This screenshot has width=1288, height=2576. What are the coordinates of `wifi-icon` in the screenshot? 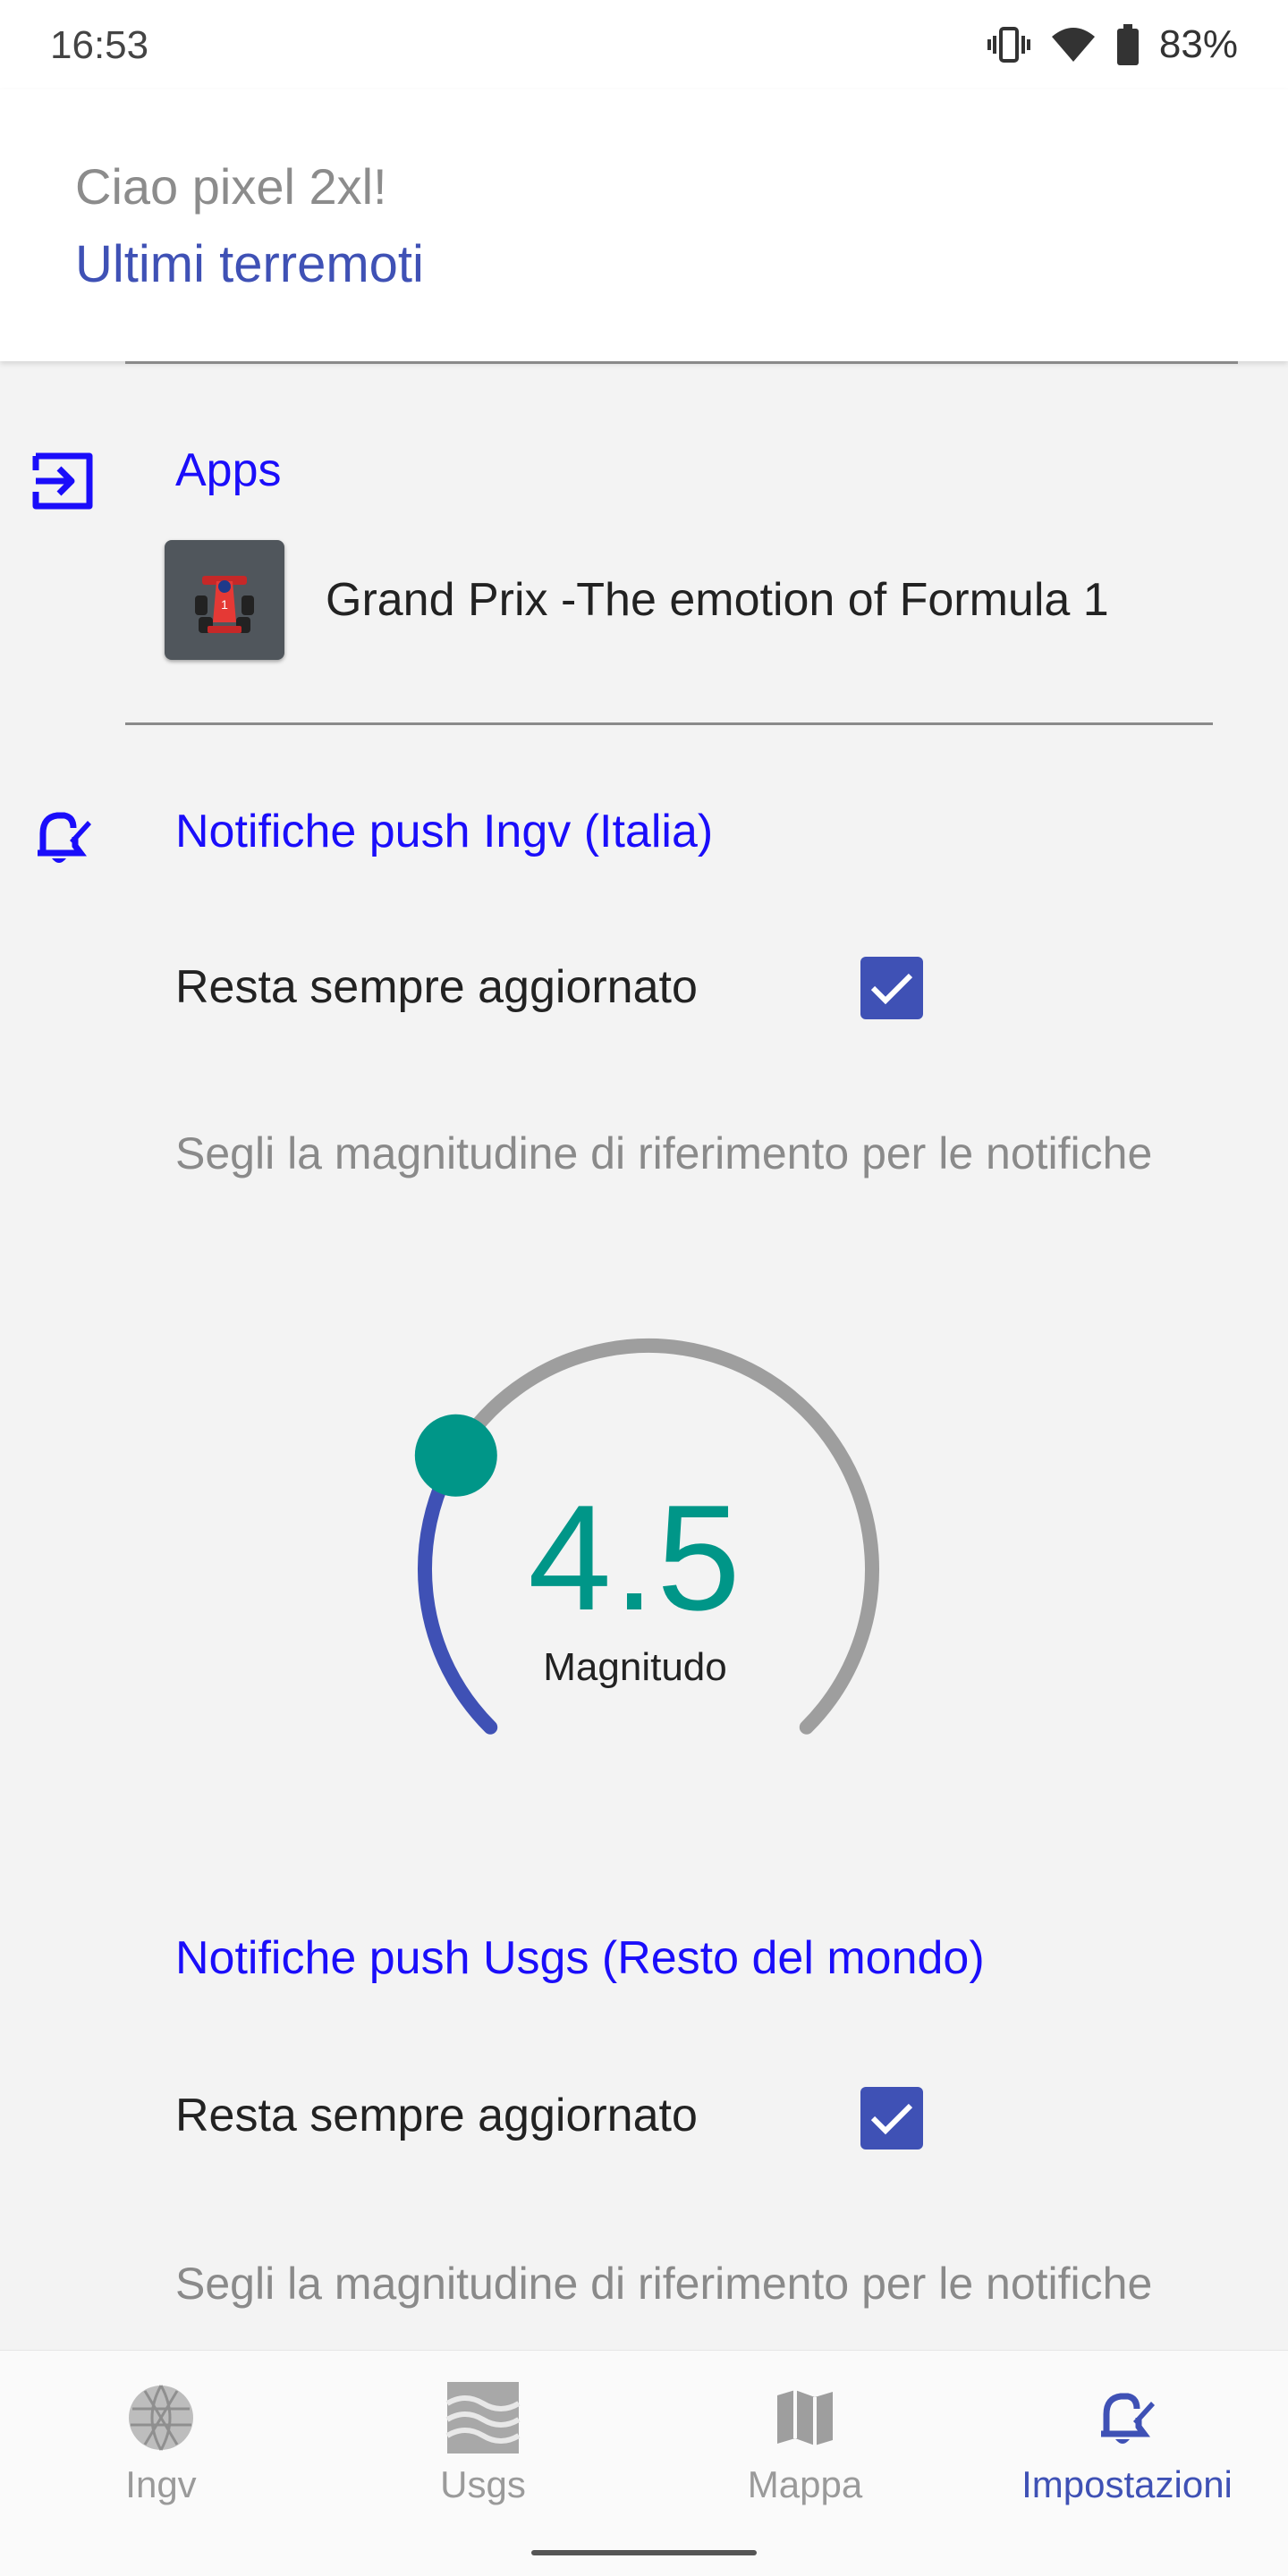 It's located at (1073, 44).